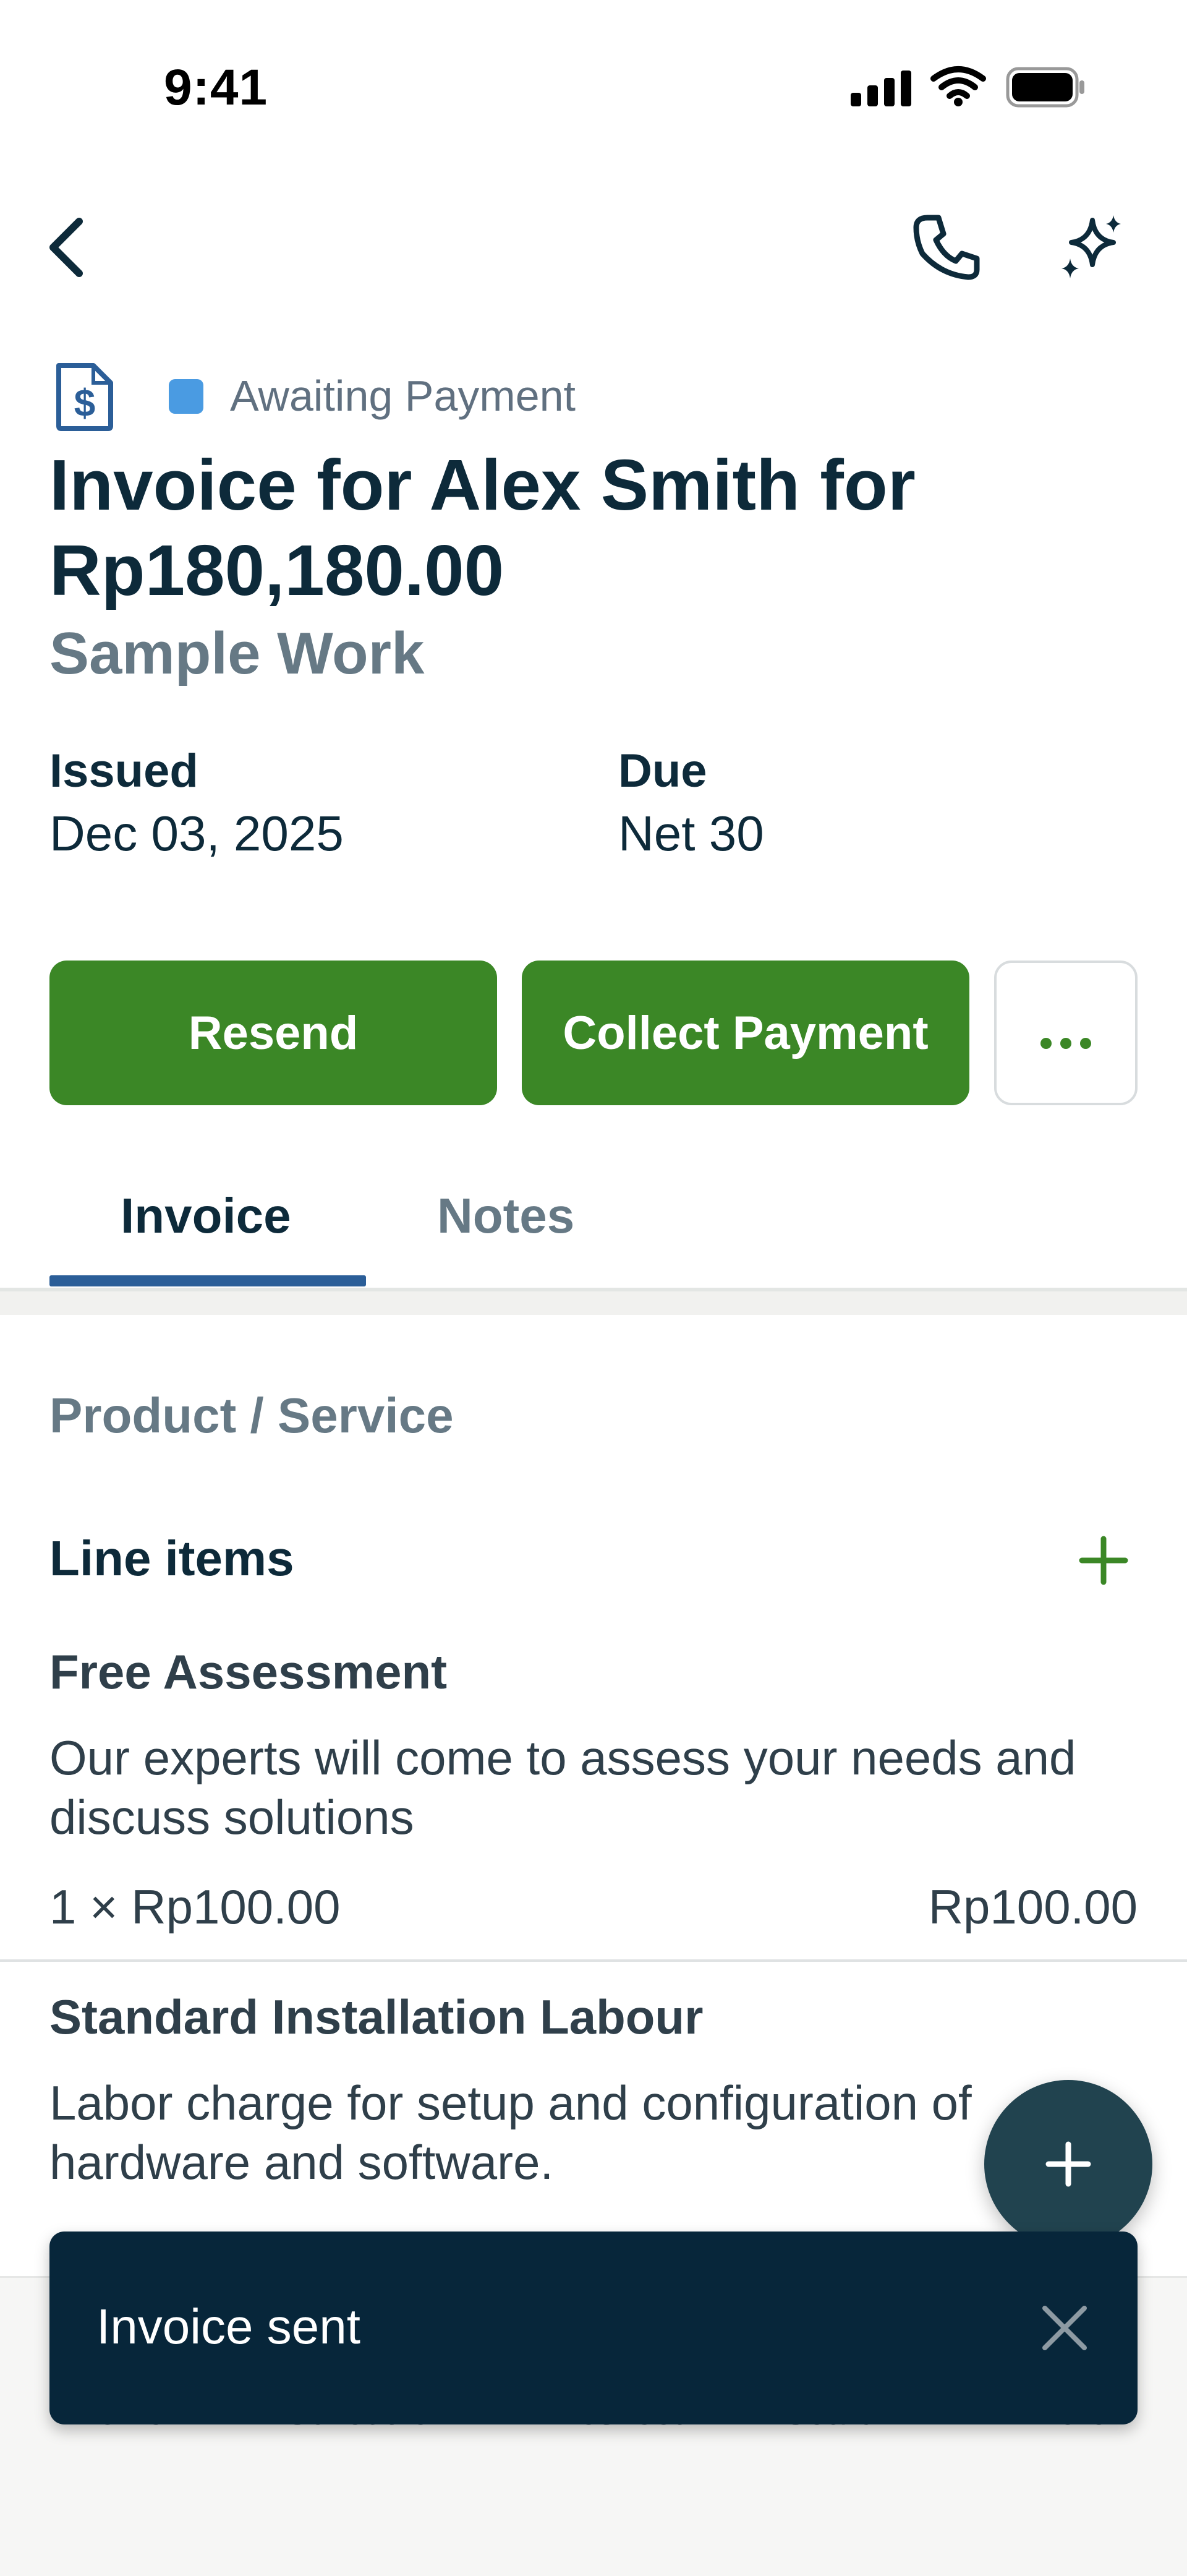 Image resolution: width=1187 pixels, height=2576 pixels. I want to click on line-items-heading: Line items, so click(172, 1559).